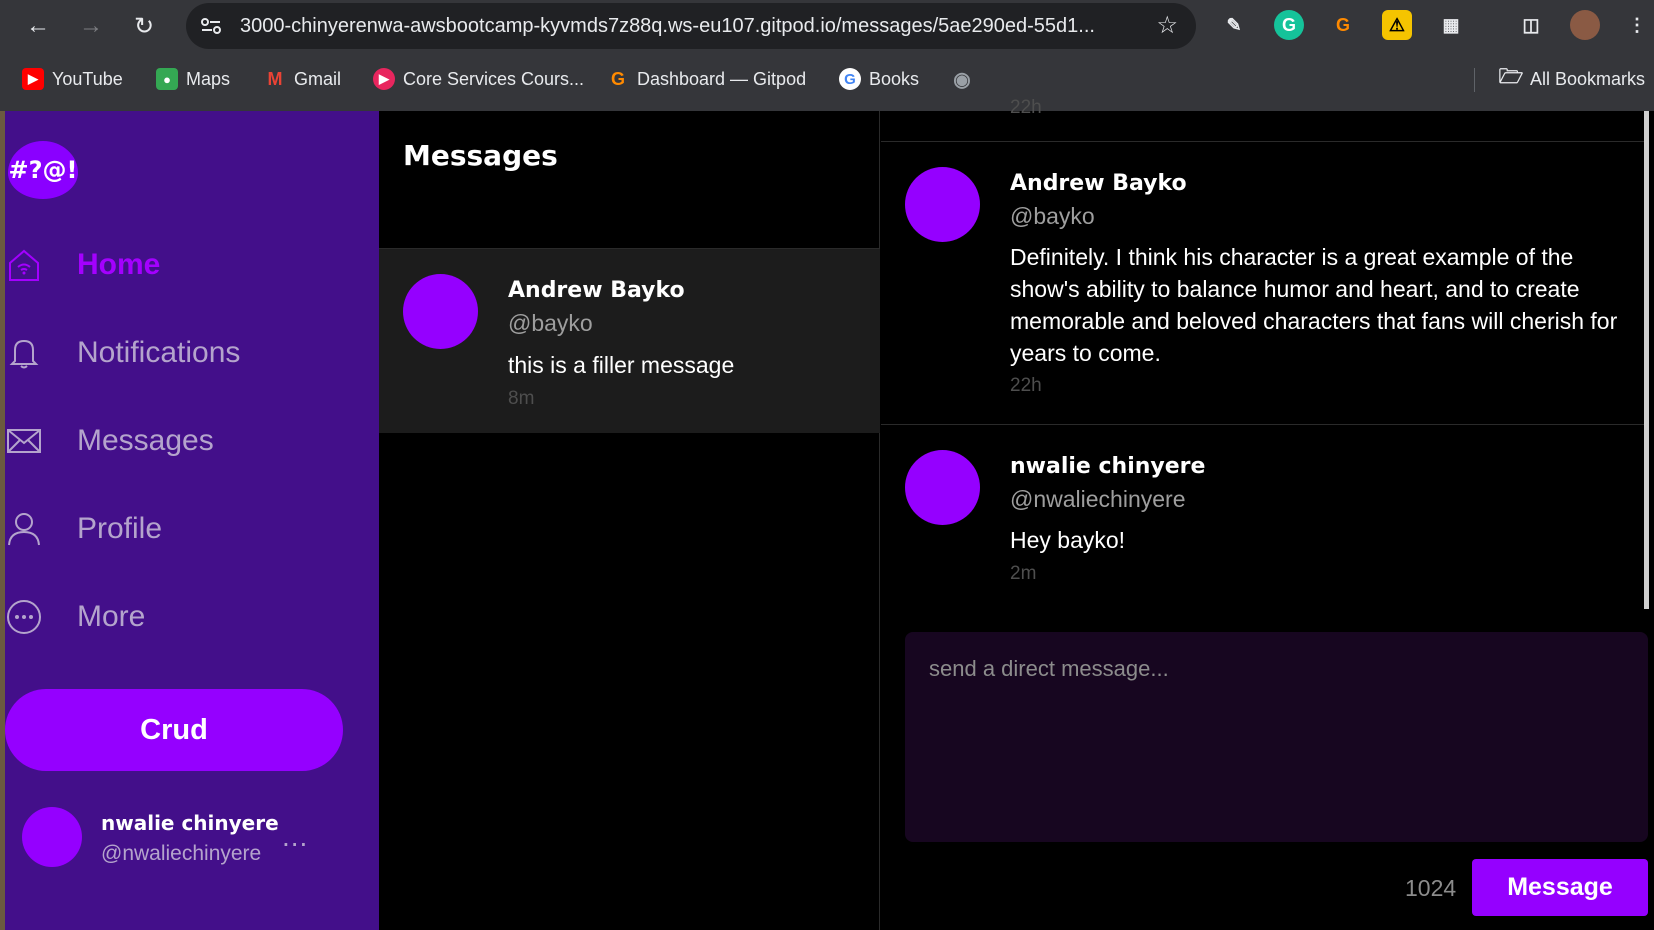 The height and width of the screenshot is (930, 1654). I want to click on extensions-puzzle-icon: ▦, so click(1451, 25).